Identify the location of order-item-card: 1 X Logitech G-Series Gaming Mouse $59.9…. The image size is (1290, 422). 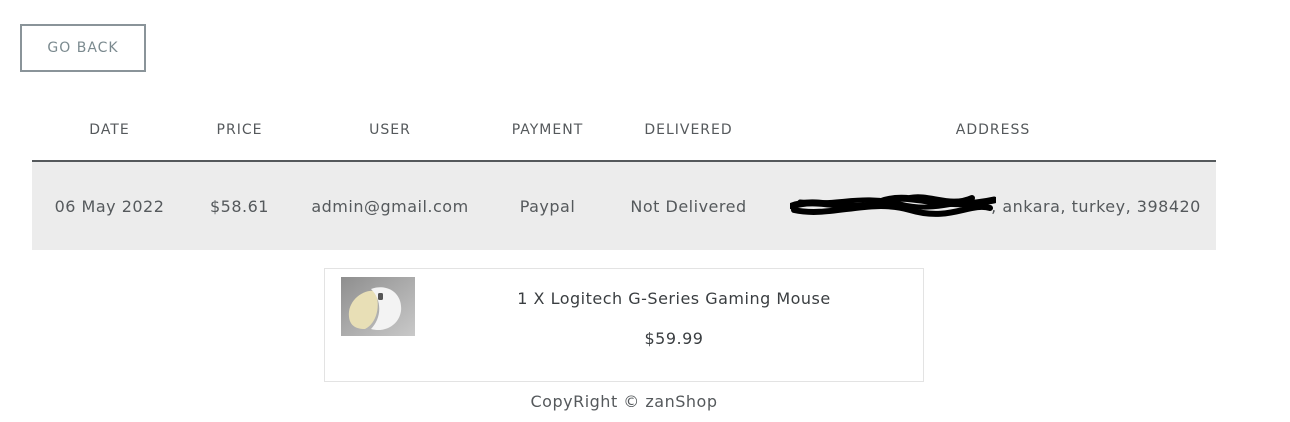
(624, 325).